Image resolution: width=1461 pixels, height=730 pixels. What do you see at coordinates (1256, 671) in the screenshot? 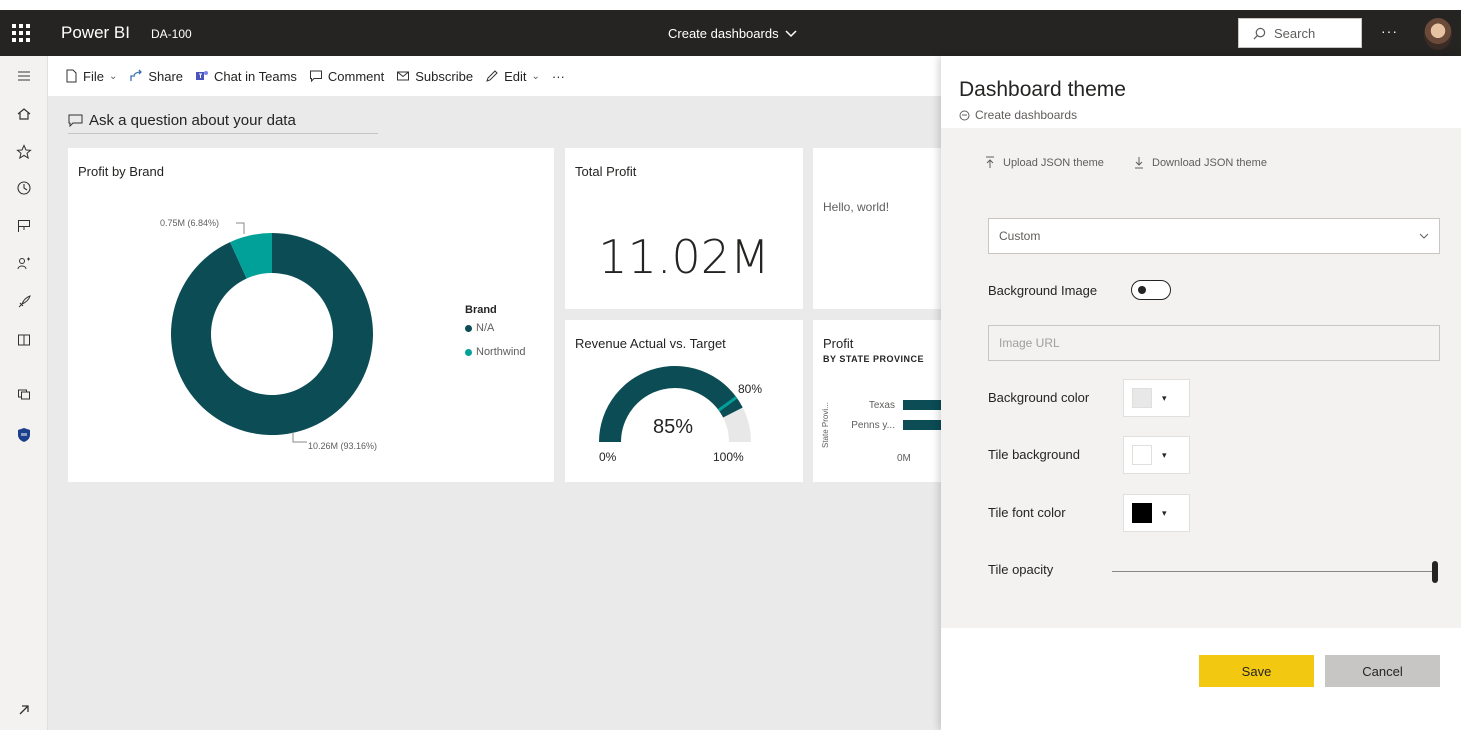
I see `save-button: Save` at bounding box center [1256, 671].